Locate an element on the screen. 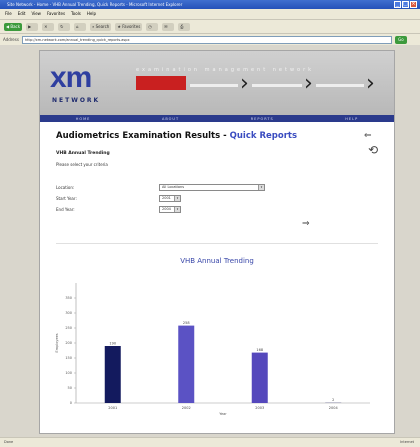 This screenshot has width=420, height=447. y-tick-label: 300 is located at coordinates (68, 313).